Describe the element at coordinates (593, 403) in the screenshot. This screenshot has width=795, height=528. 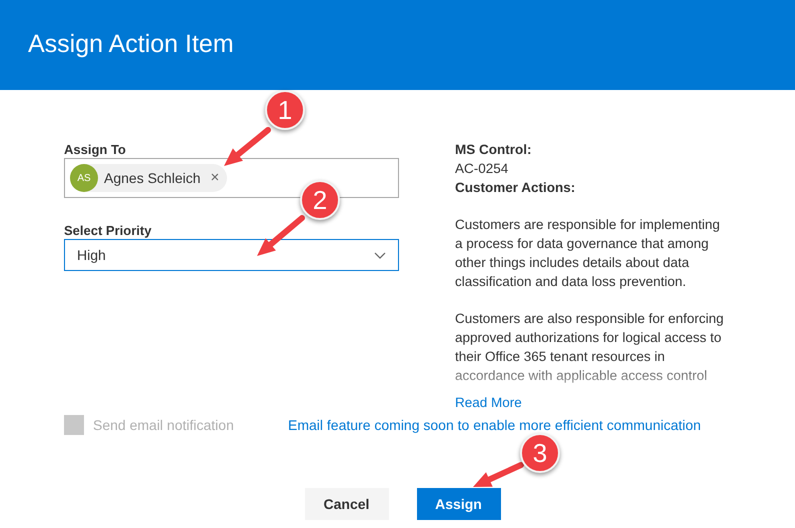
I see `read-more-link: Read More` at that location.